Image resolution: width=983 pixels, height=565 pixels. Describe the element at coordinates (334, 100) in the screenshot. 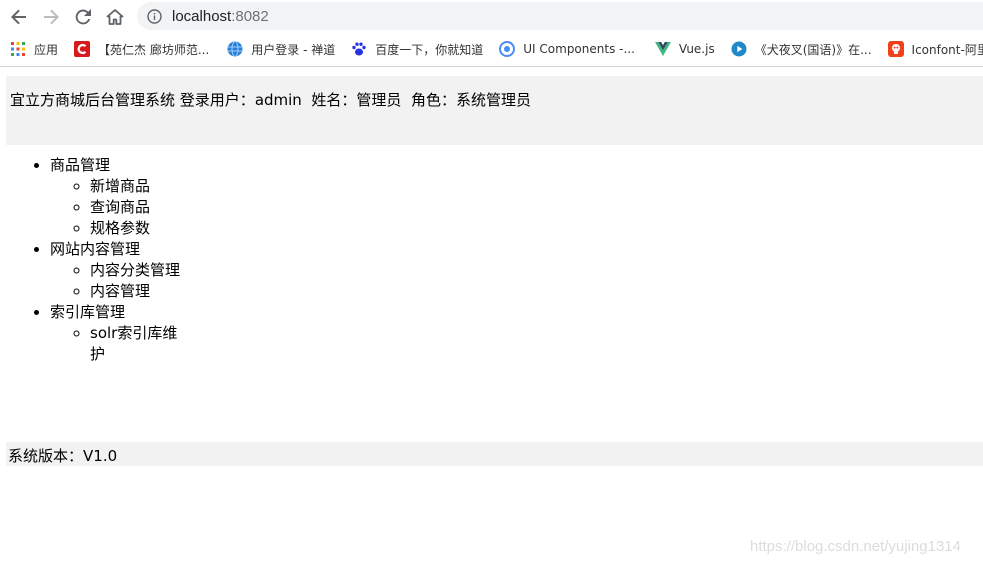

I see `name-label: 姓名：` at that location.